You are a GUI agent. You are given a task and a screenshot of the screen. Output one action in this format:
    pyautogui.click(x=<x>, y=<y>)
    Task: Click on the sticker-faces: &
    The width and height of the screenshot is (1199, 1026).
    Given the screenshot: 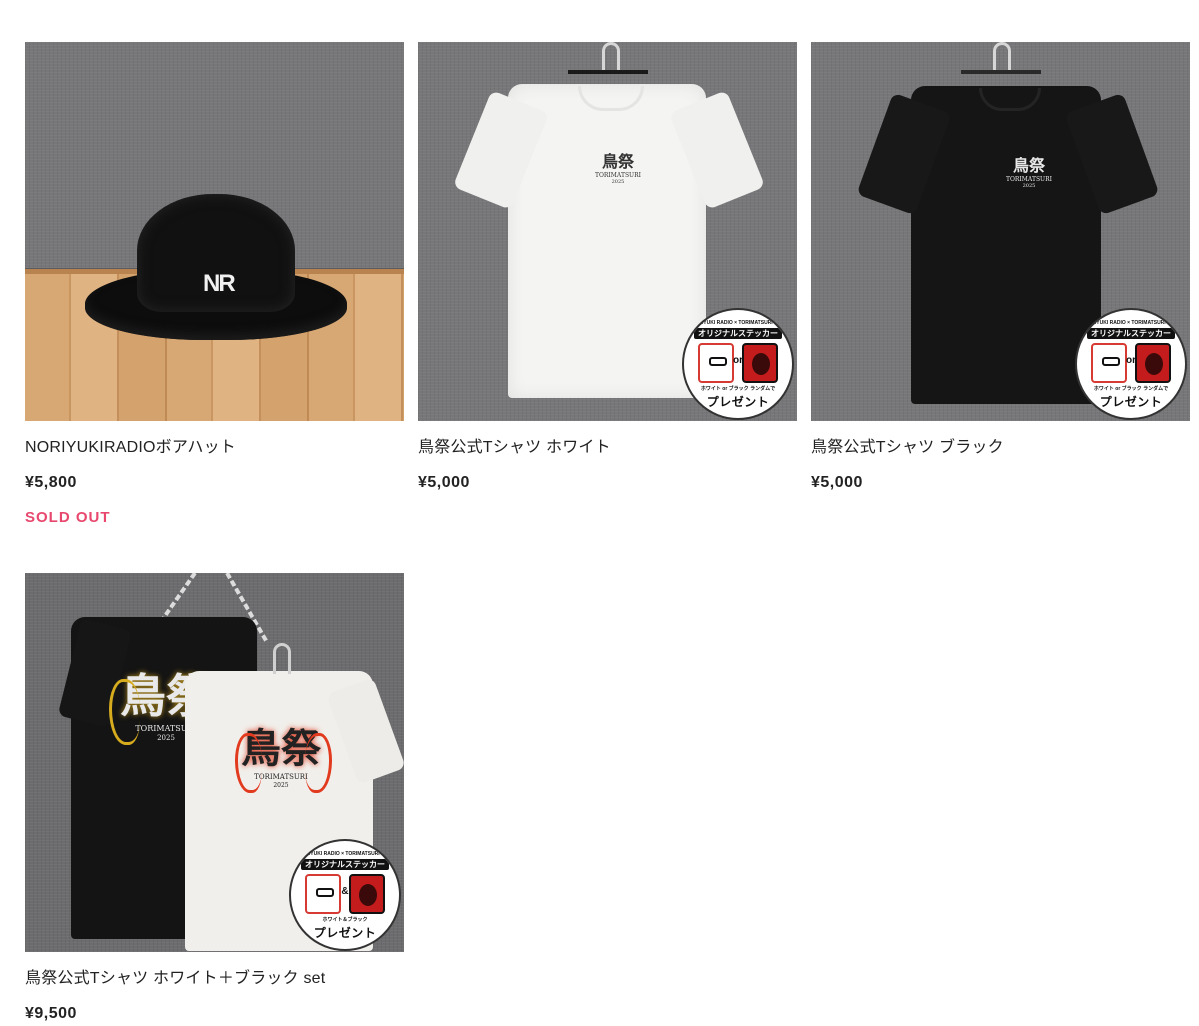 What is the action you would take?
    pyautogui.click(x=345, y=894)
    